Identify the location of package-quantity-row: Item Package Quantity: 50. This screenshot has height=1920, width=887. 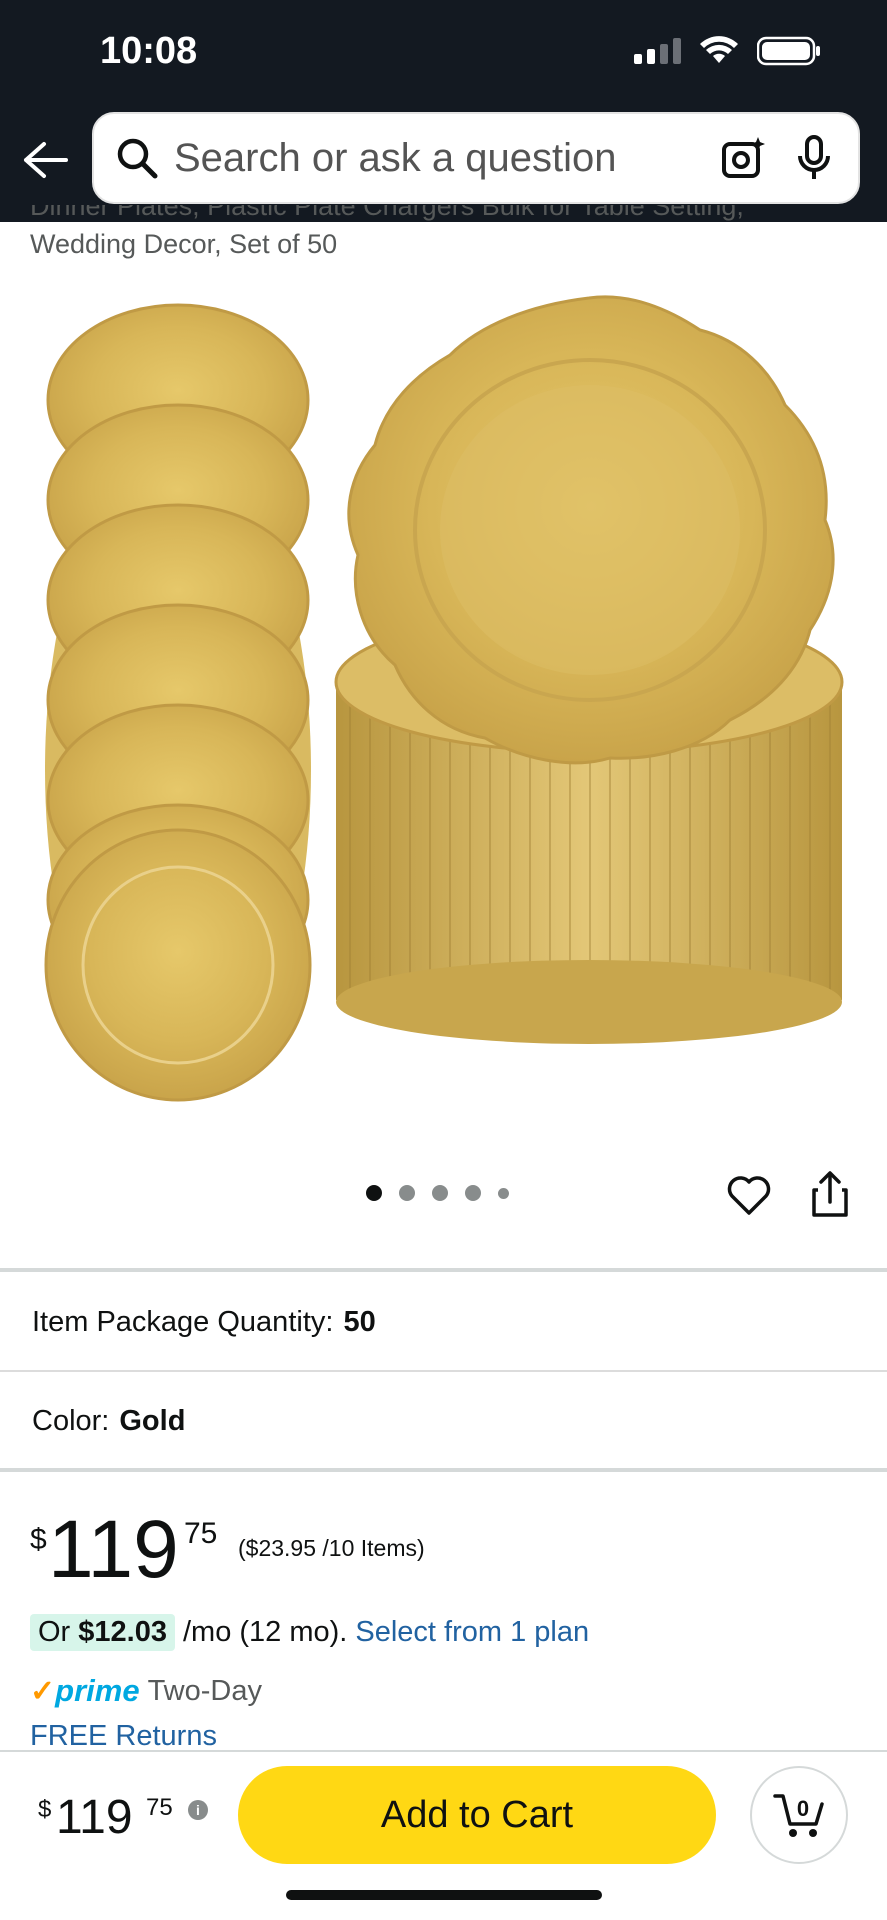
(204, 1322).